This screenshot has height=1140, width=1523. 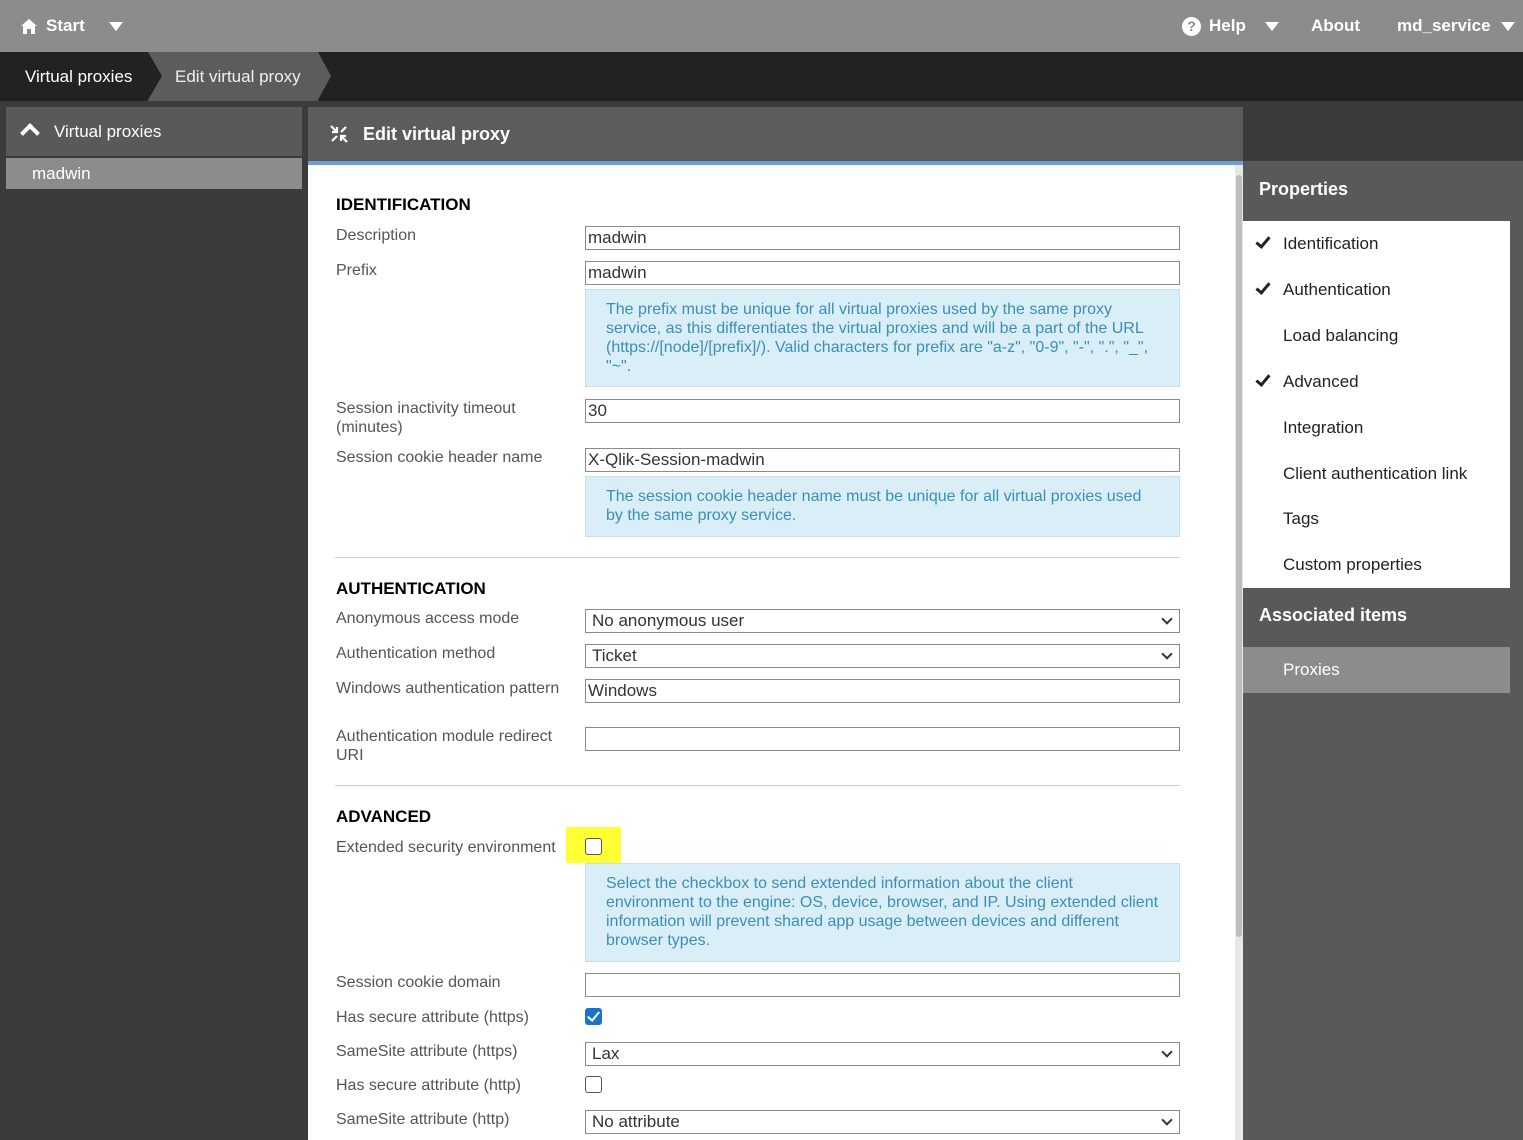 What do you see at coordinates (1321, 382) in the screenshot?
I see `property-advanced: Advanced` at bounding box center [1321, 382].